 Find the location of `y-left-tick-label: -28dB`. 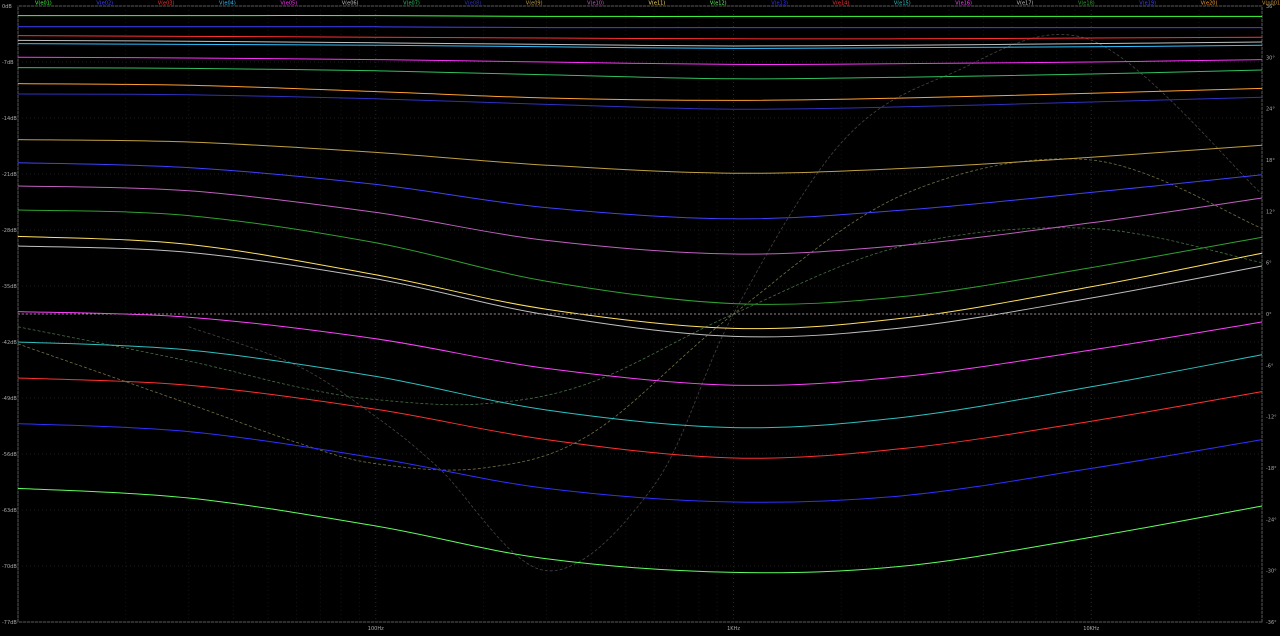

y-left-tick-label: -28dB is located at coordinates (9, 231).